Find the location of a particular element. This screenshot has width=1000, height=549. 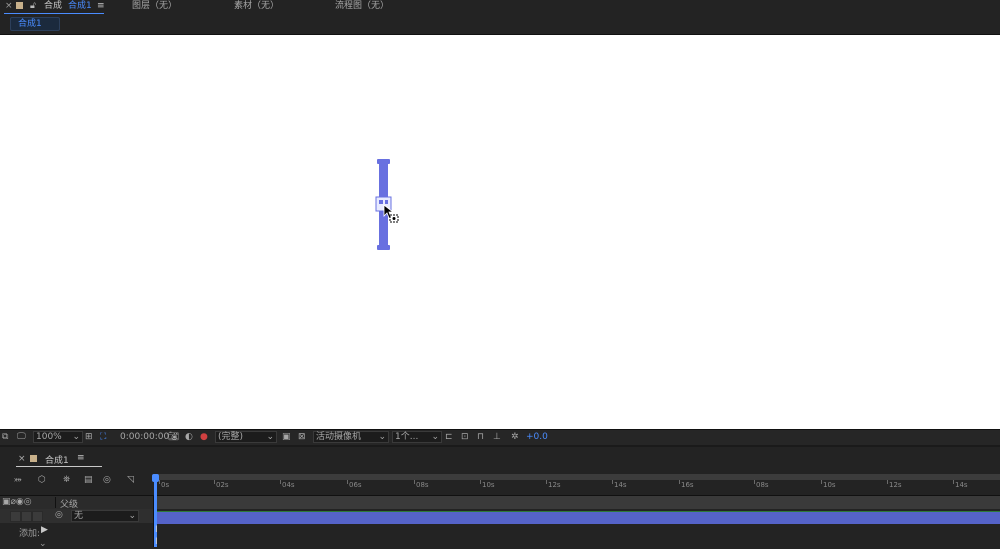

views-dropdown: 1个... ⌄ is located at coordinates (417, 437).